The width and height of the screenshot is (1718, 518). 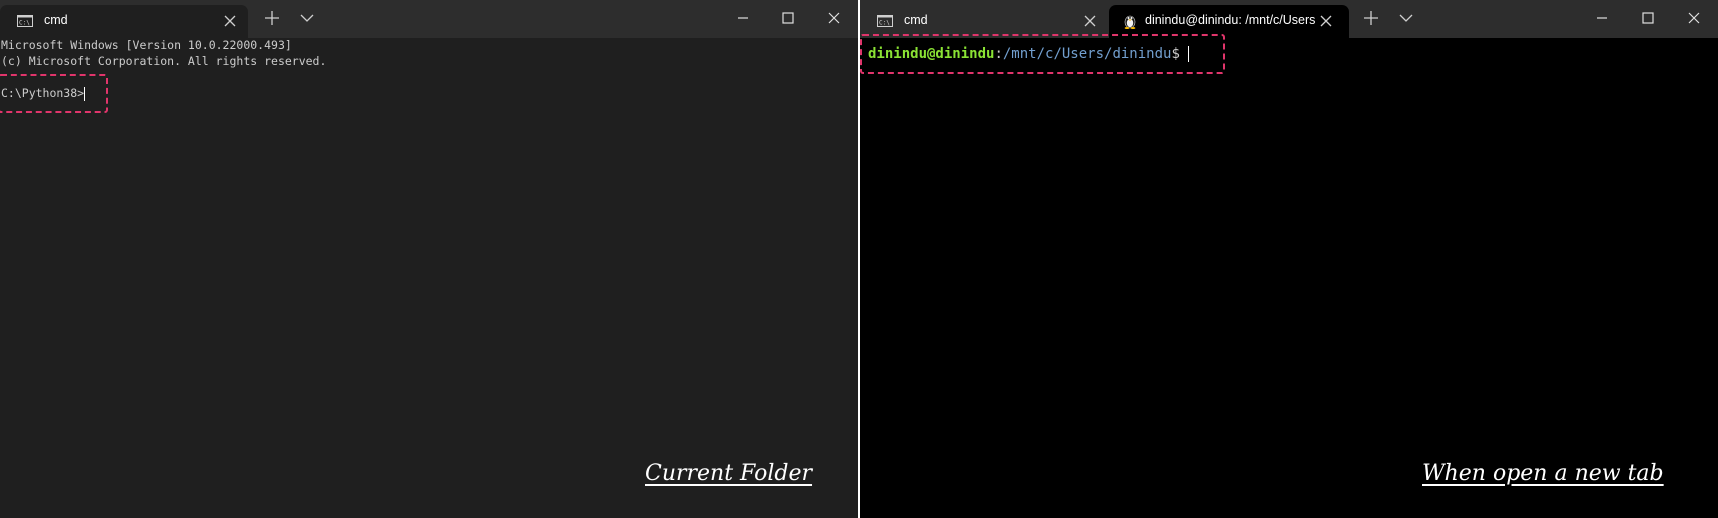 What do you see at coordinates (1230, 20) in the screenshot?
I see `tab-title: dinindu@dinindu: /mnt/c/Users` at bounding box center [1230, 20].